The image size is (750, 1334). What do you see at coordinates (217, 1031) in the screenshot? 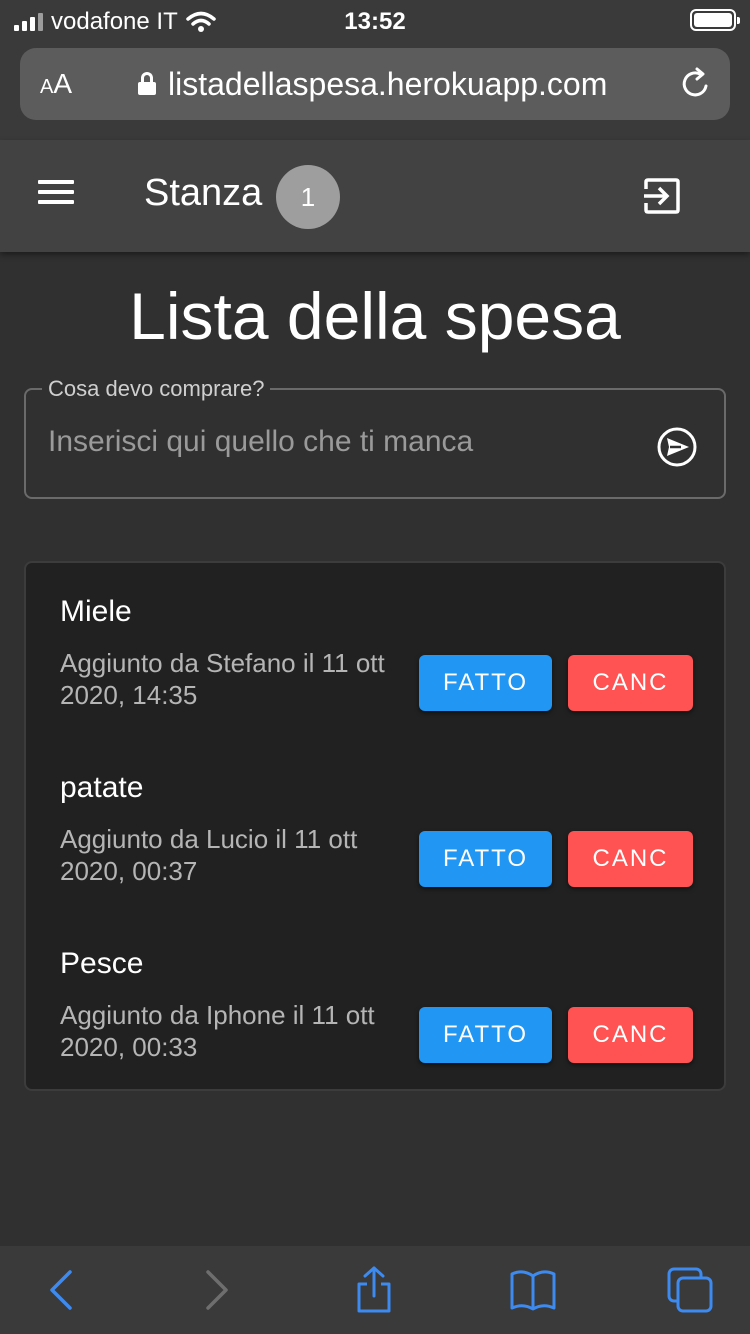
I see `item-meta: Aggiunto da Iphone il 11 ott 2020, 00:33` at bounding box center [217, 1031].